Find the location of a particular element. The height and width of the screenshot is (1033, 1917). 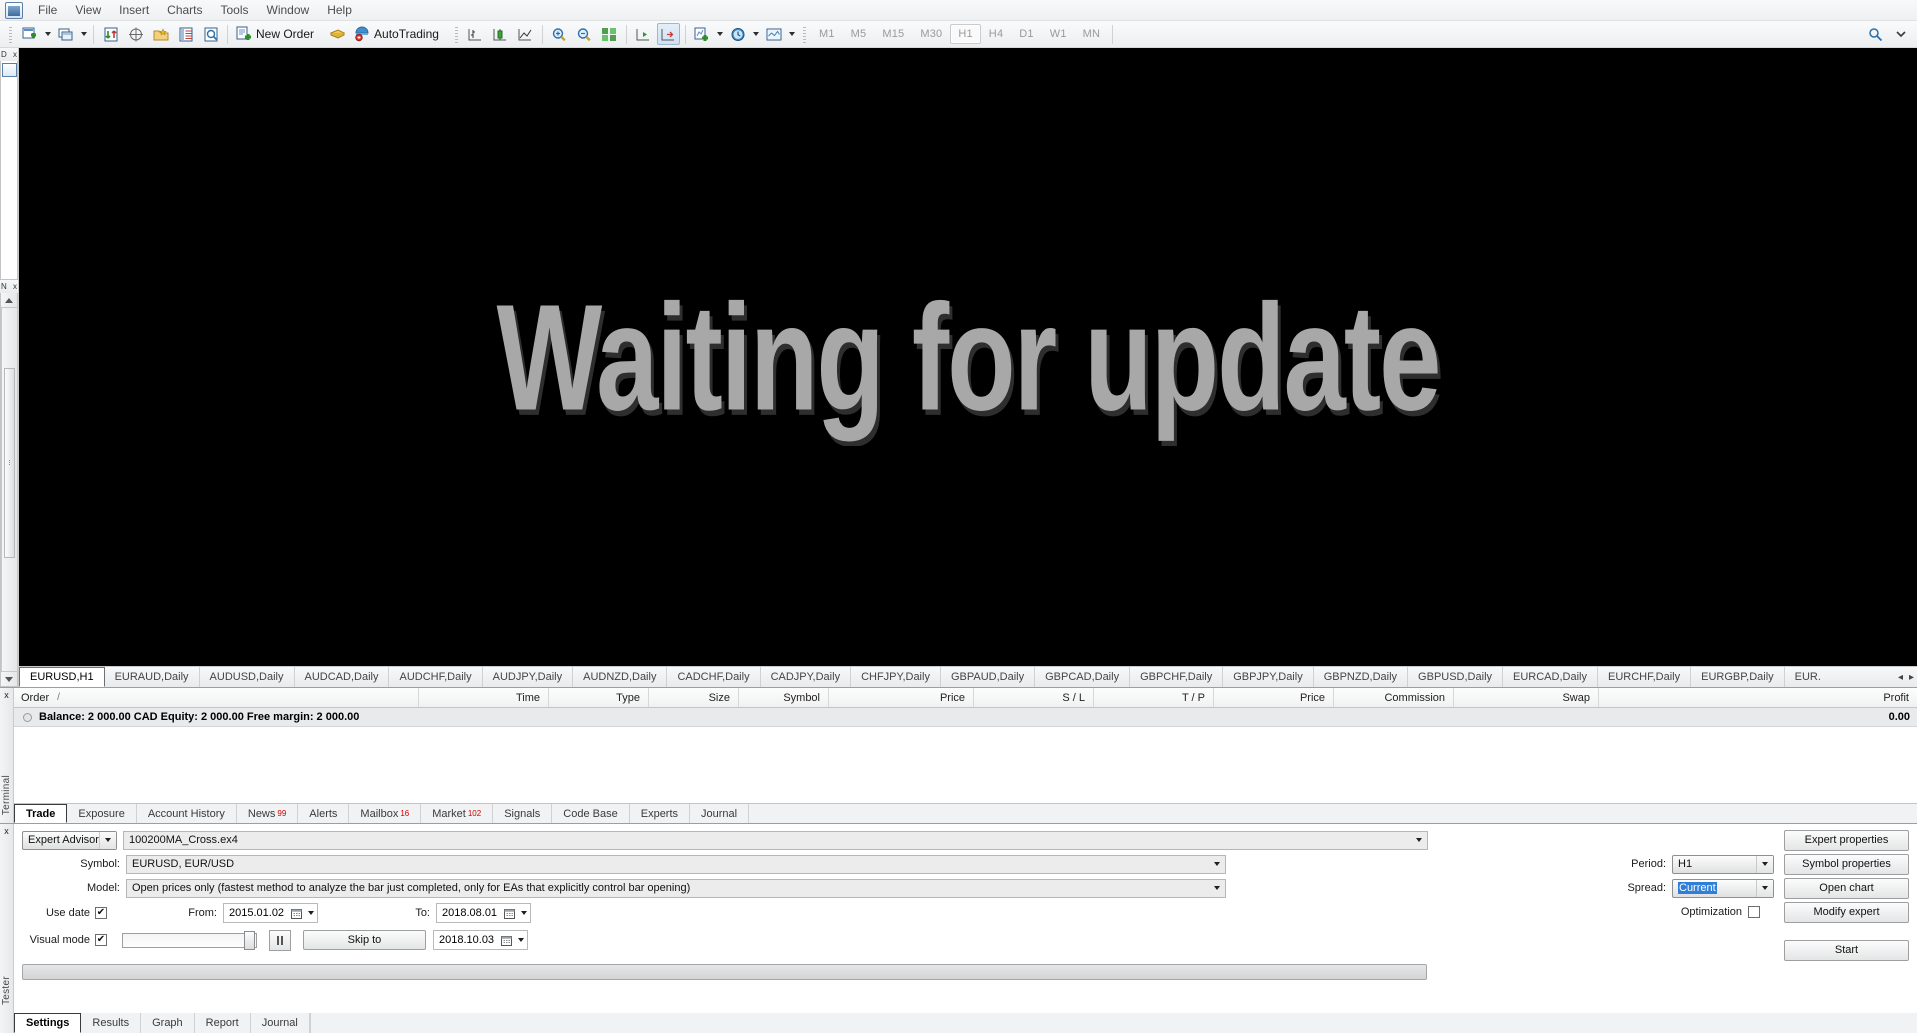

chart-tab-cadchf-daily: CADCHF,Daily is located at coordinates (714, 677).